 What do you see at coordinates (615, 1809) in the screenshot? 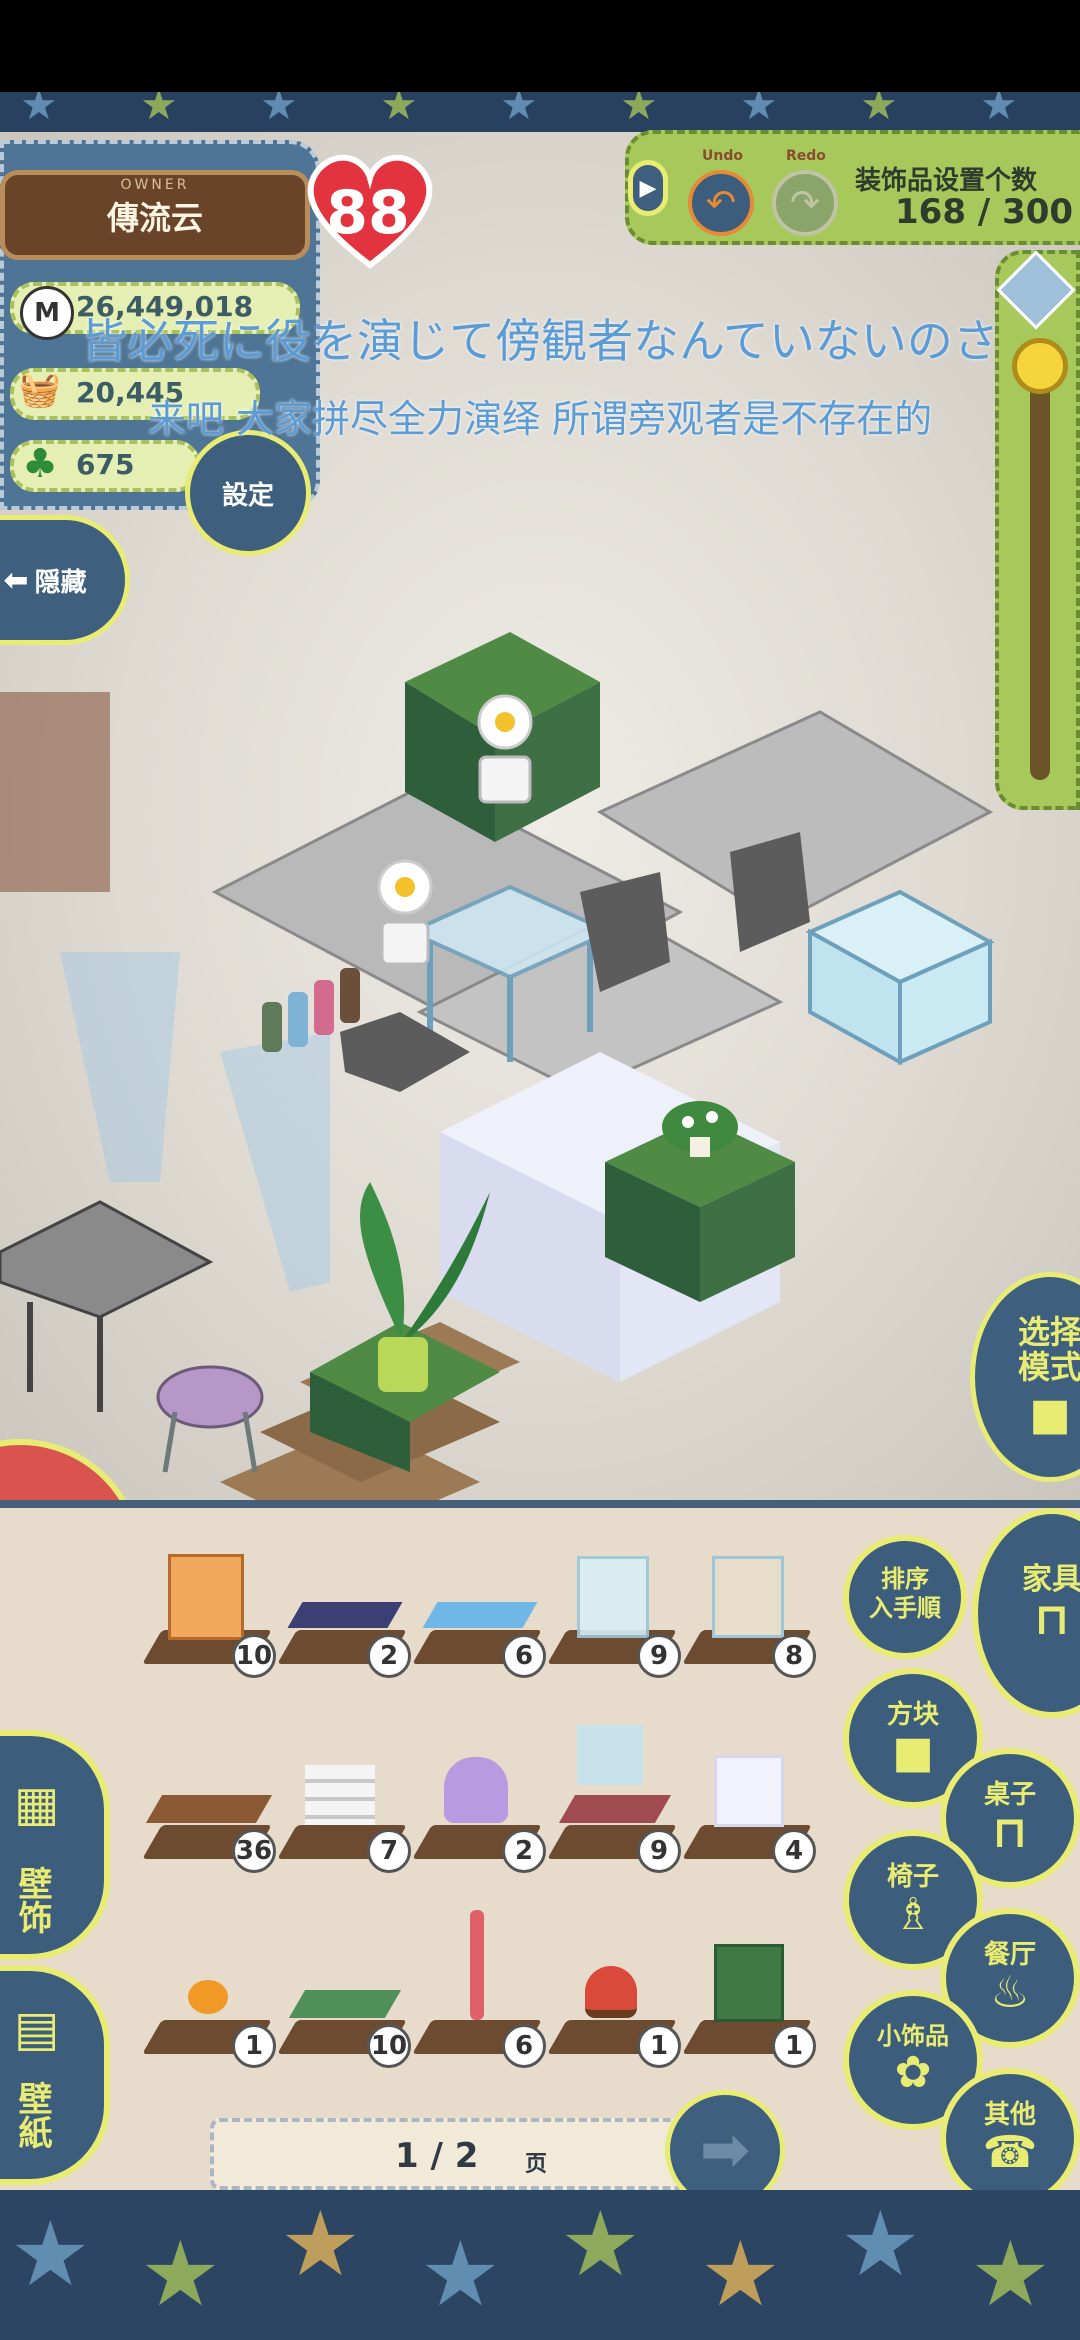
I see `brick-tile-icon` at bounding box center [615, 1809].